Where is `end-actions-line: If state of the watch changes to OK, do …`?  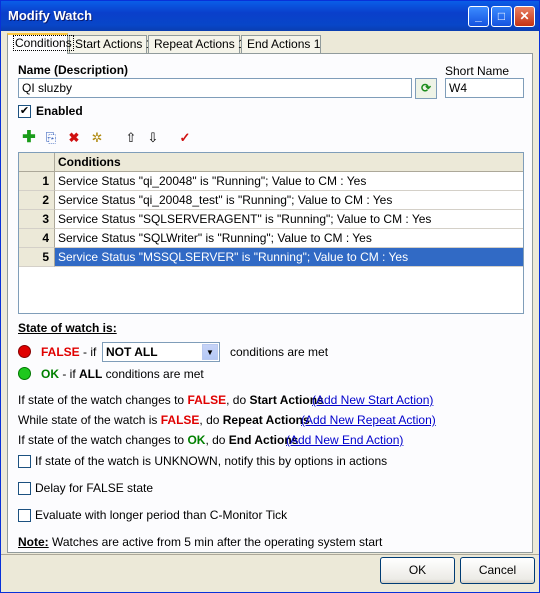
end-actions-line: If state of the watch changes to OK, do … is located at coordinates (158, 440).